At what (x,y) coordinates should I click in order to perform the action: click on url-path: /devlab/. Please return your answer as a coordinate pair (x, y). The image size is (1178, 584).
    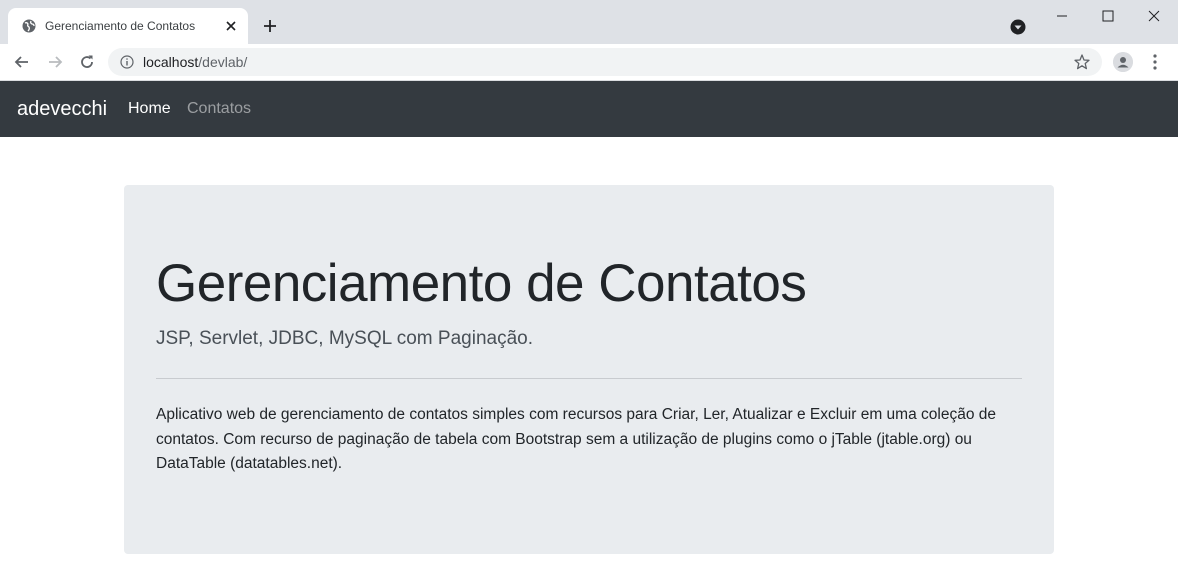
    Looking at the image, I should click on (223, 62).